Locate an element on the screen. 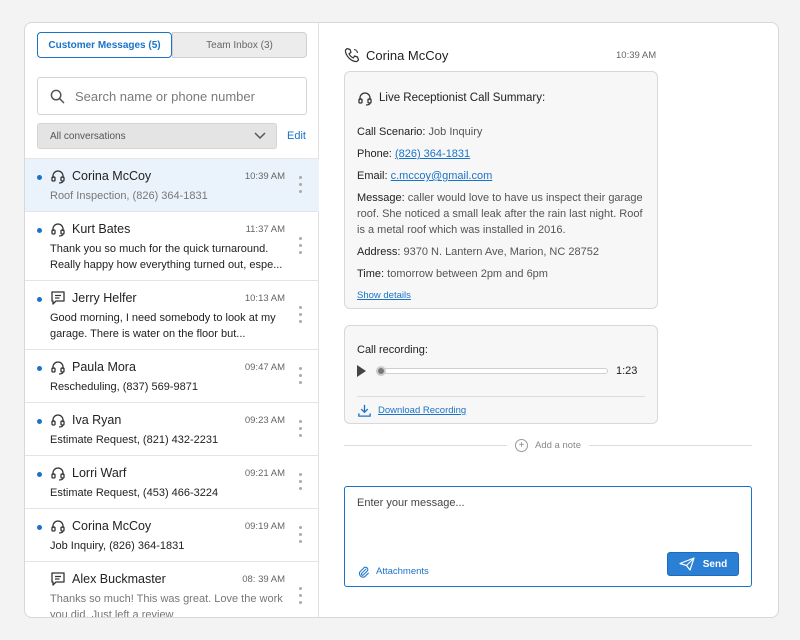 The image size is (800, 640). paperclip-icon is located at coordinates (363, 572).